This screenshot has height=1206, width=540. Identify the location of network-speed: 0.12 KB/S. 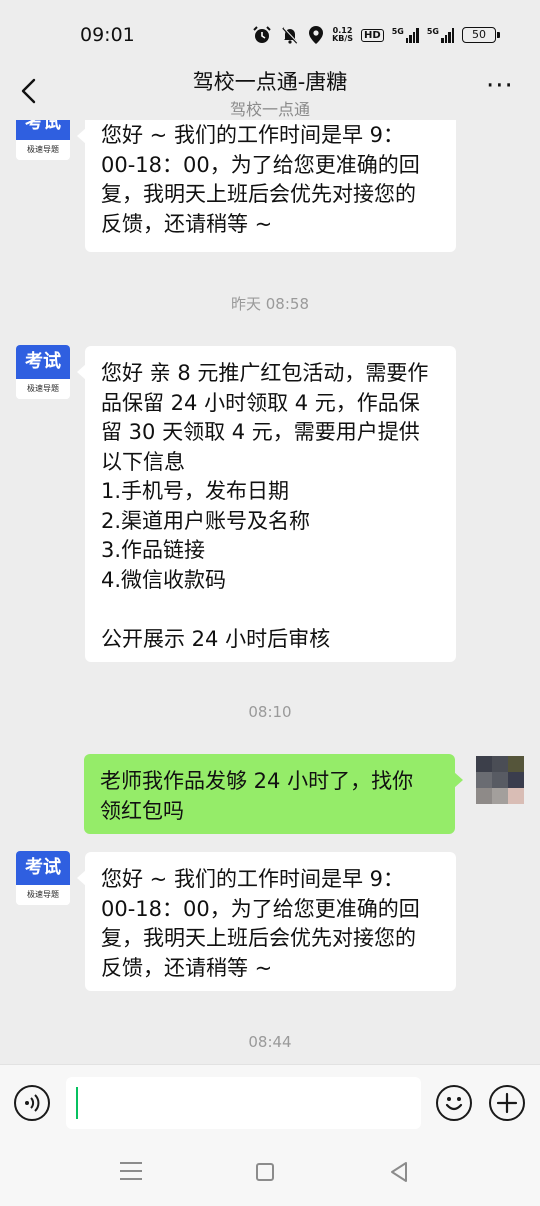
(342, 35).